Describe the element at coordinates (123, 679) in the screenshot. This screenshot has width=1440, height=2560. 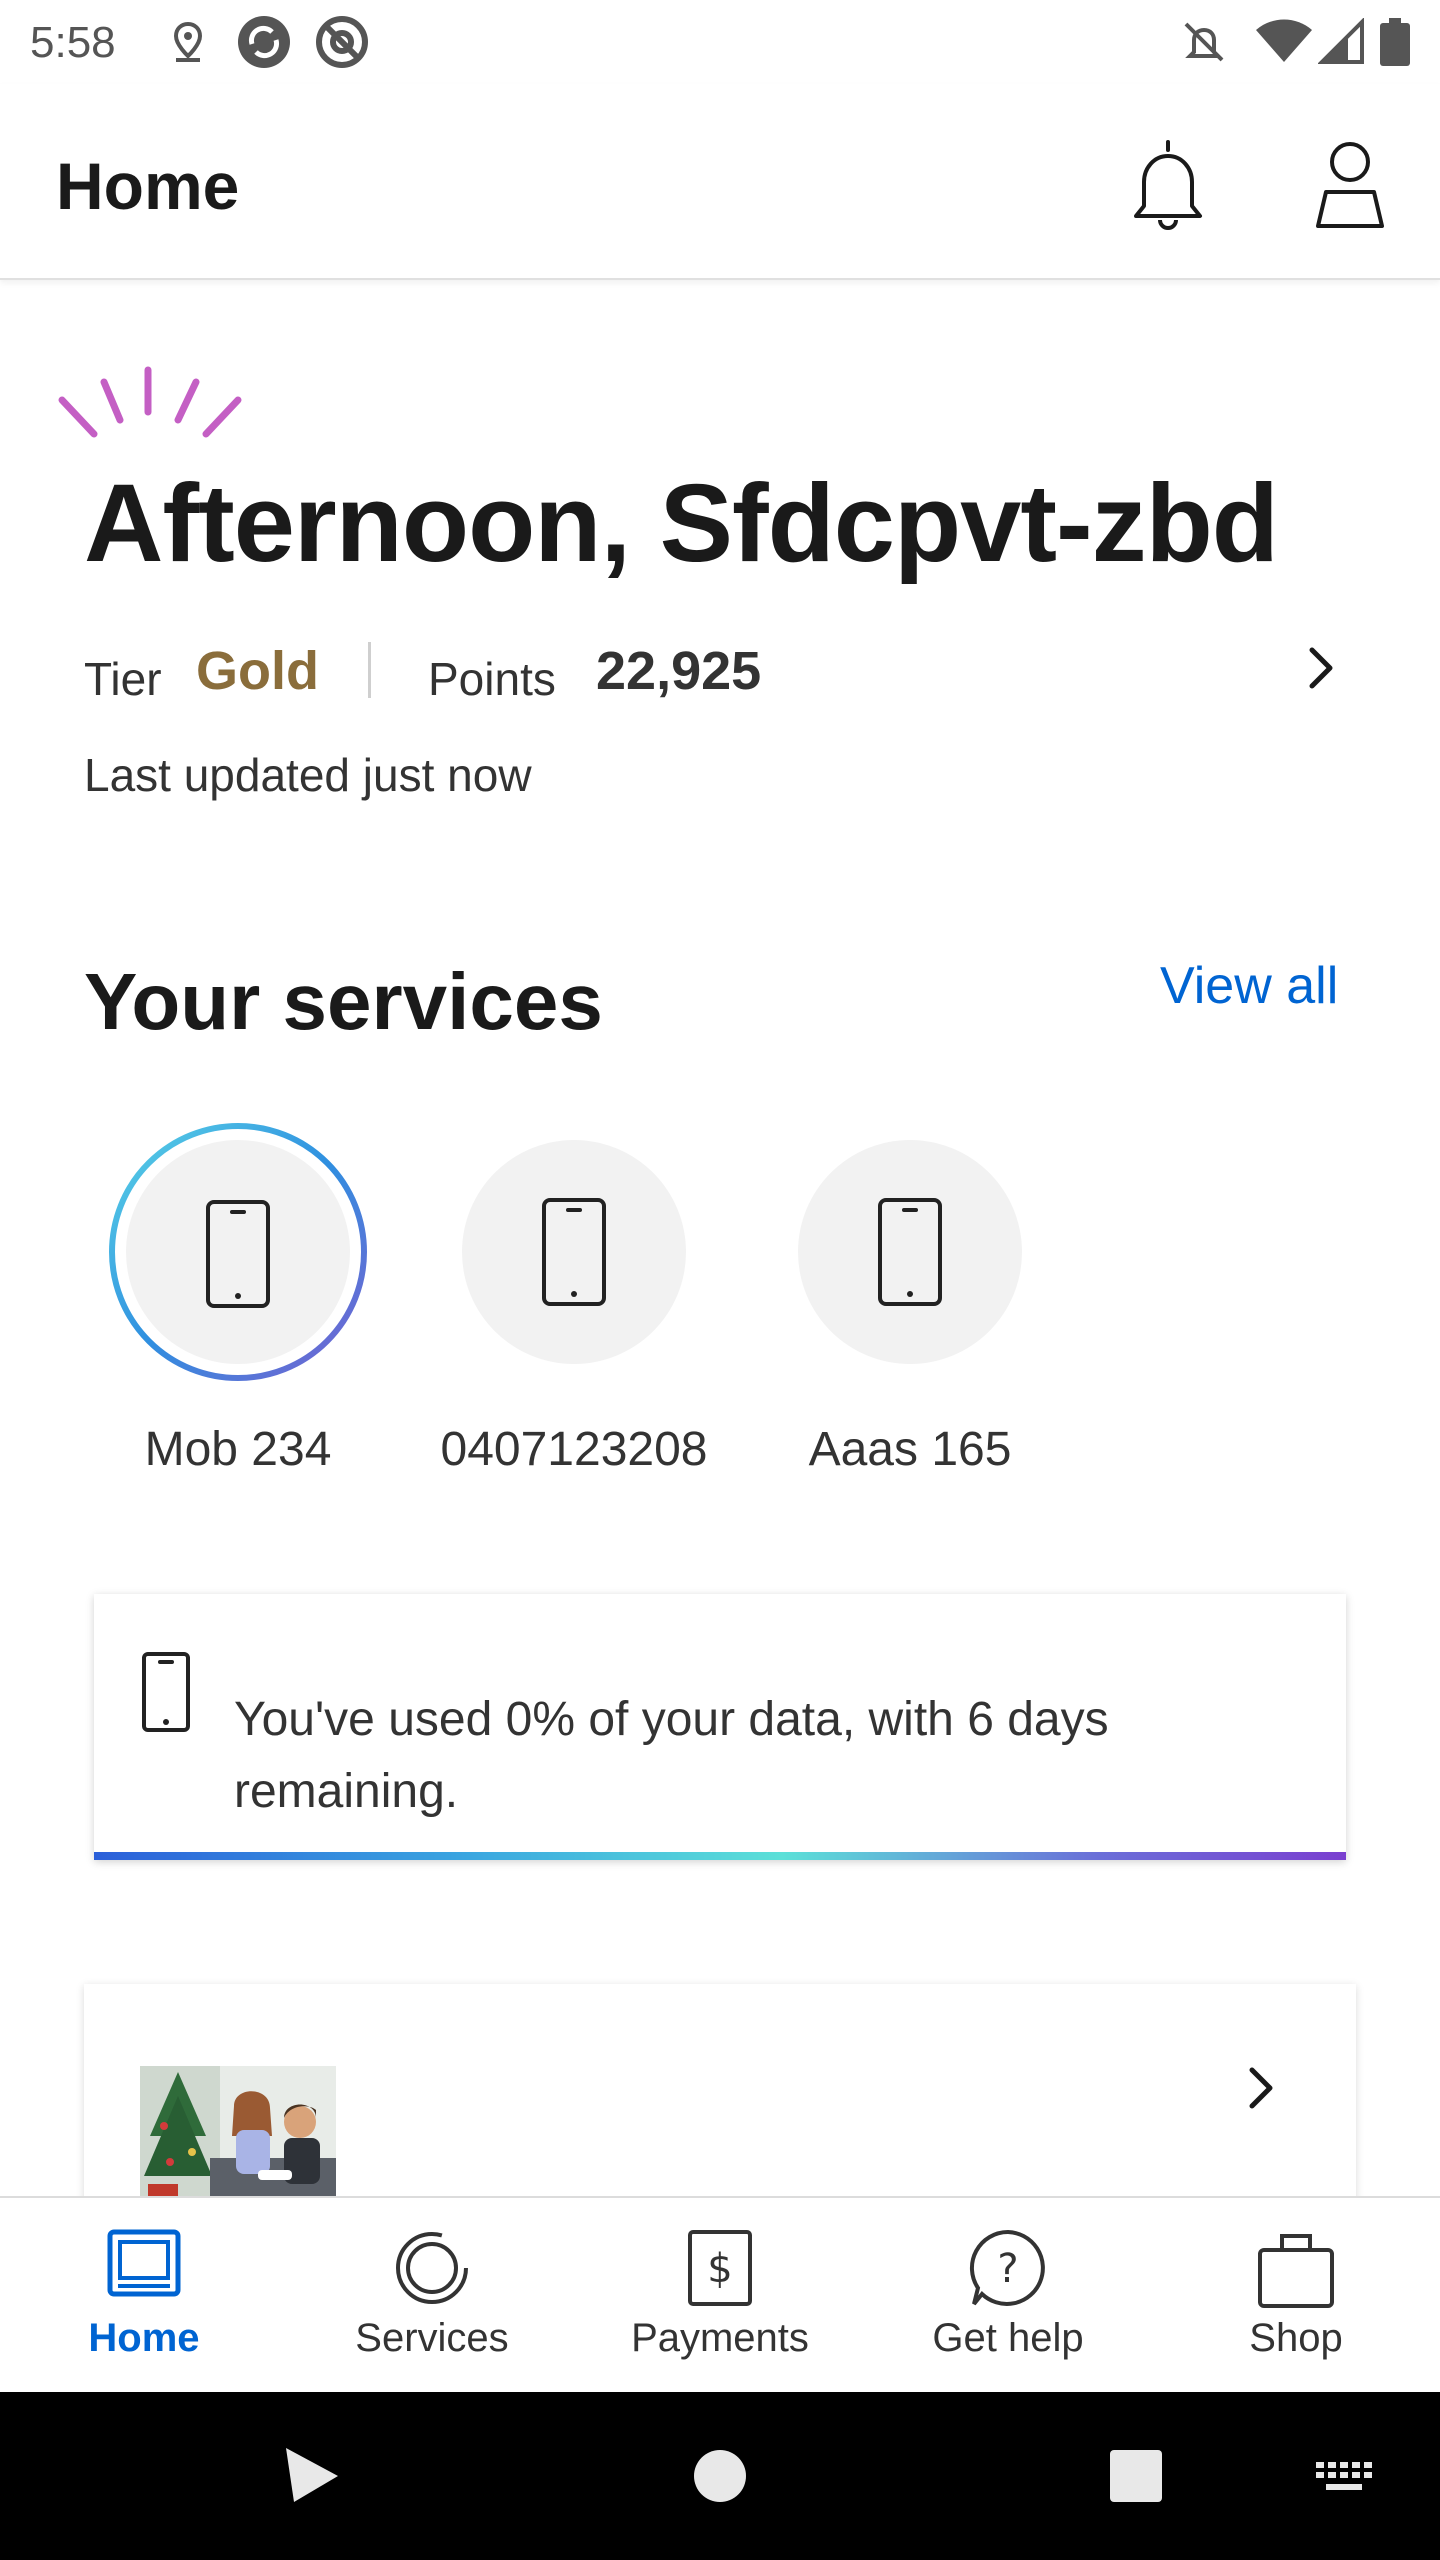
I see `tier-label: Tier` at that location.